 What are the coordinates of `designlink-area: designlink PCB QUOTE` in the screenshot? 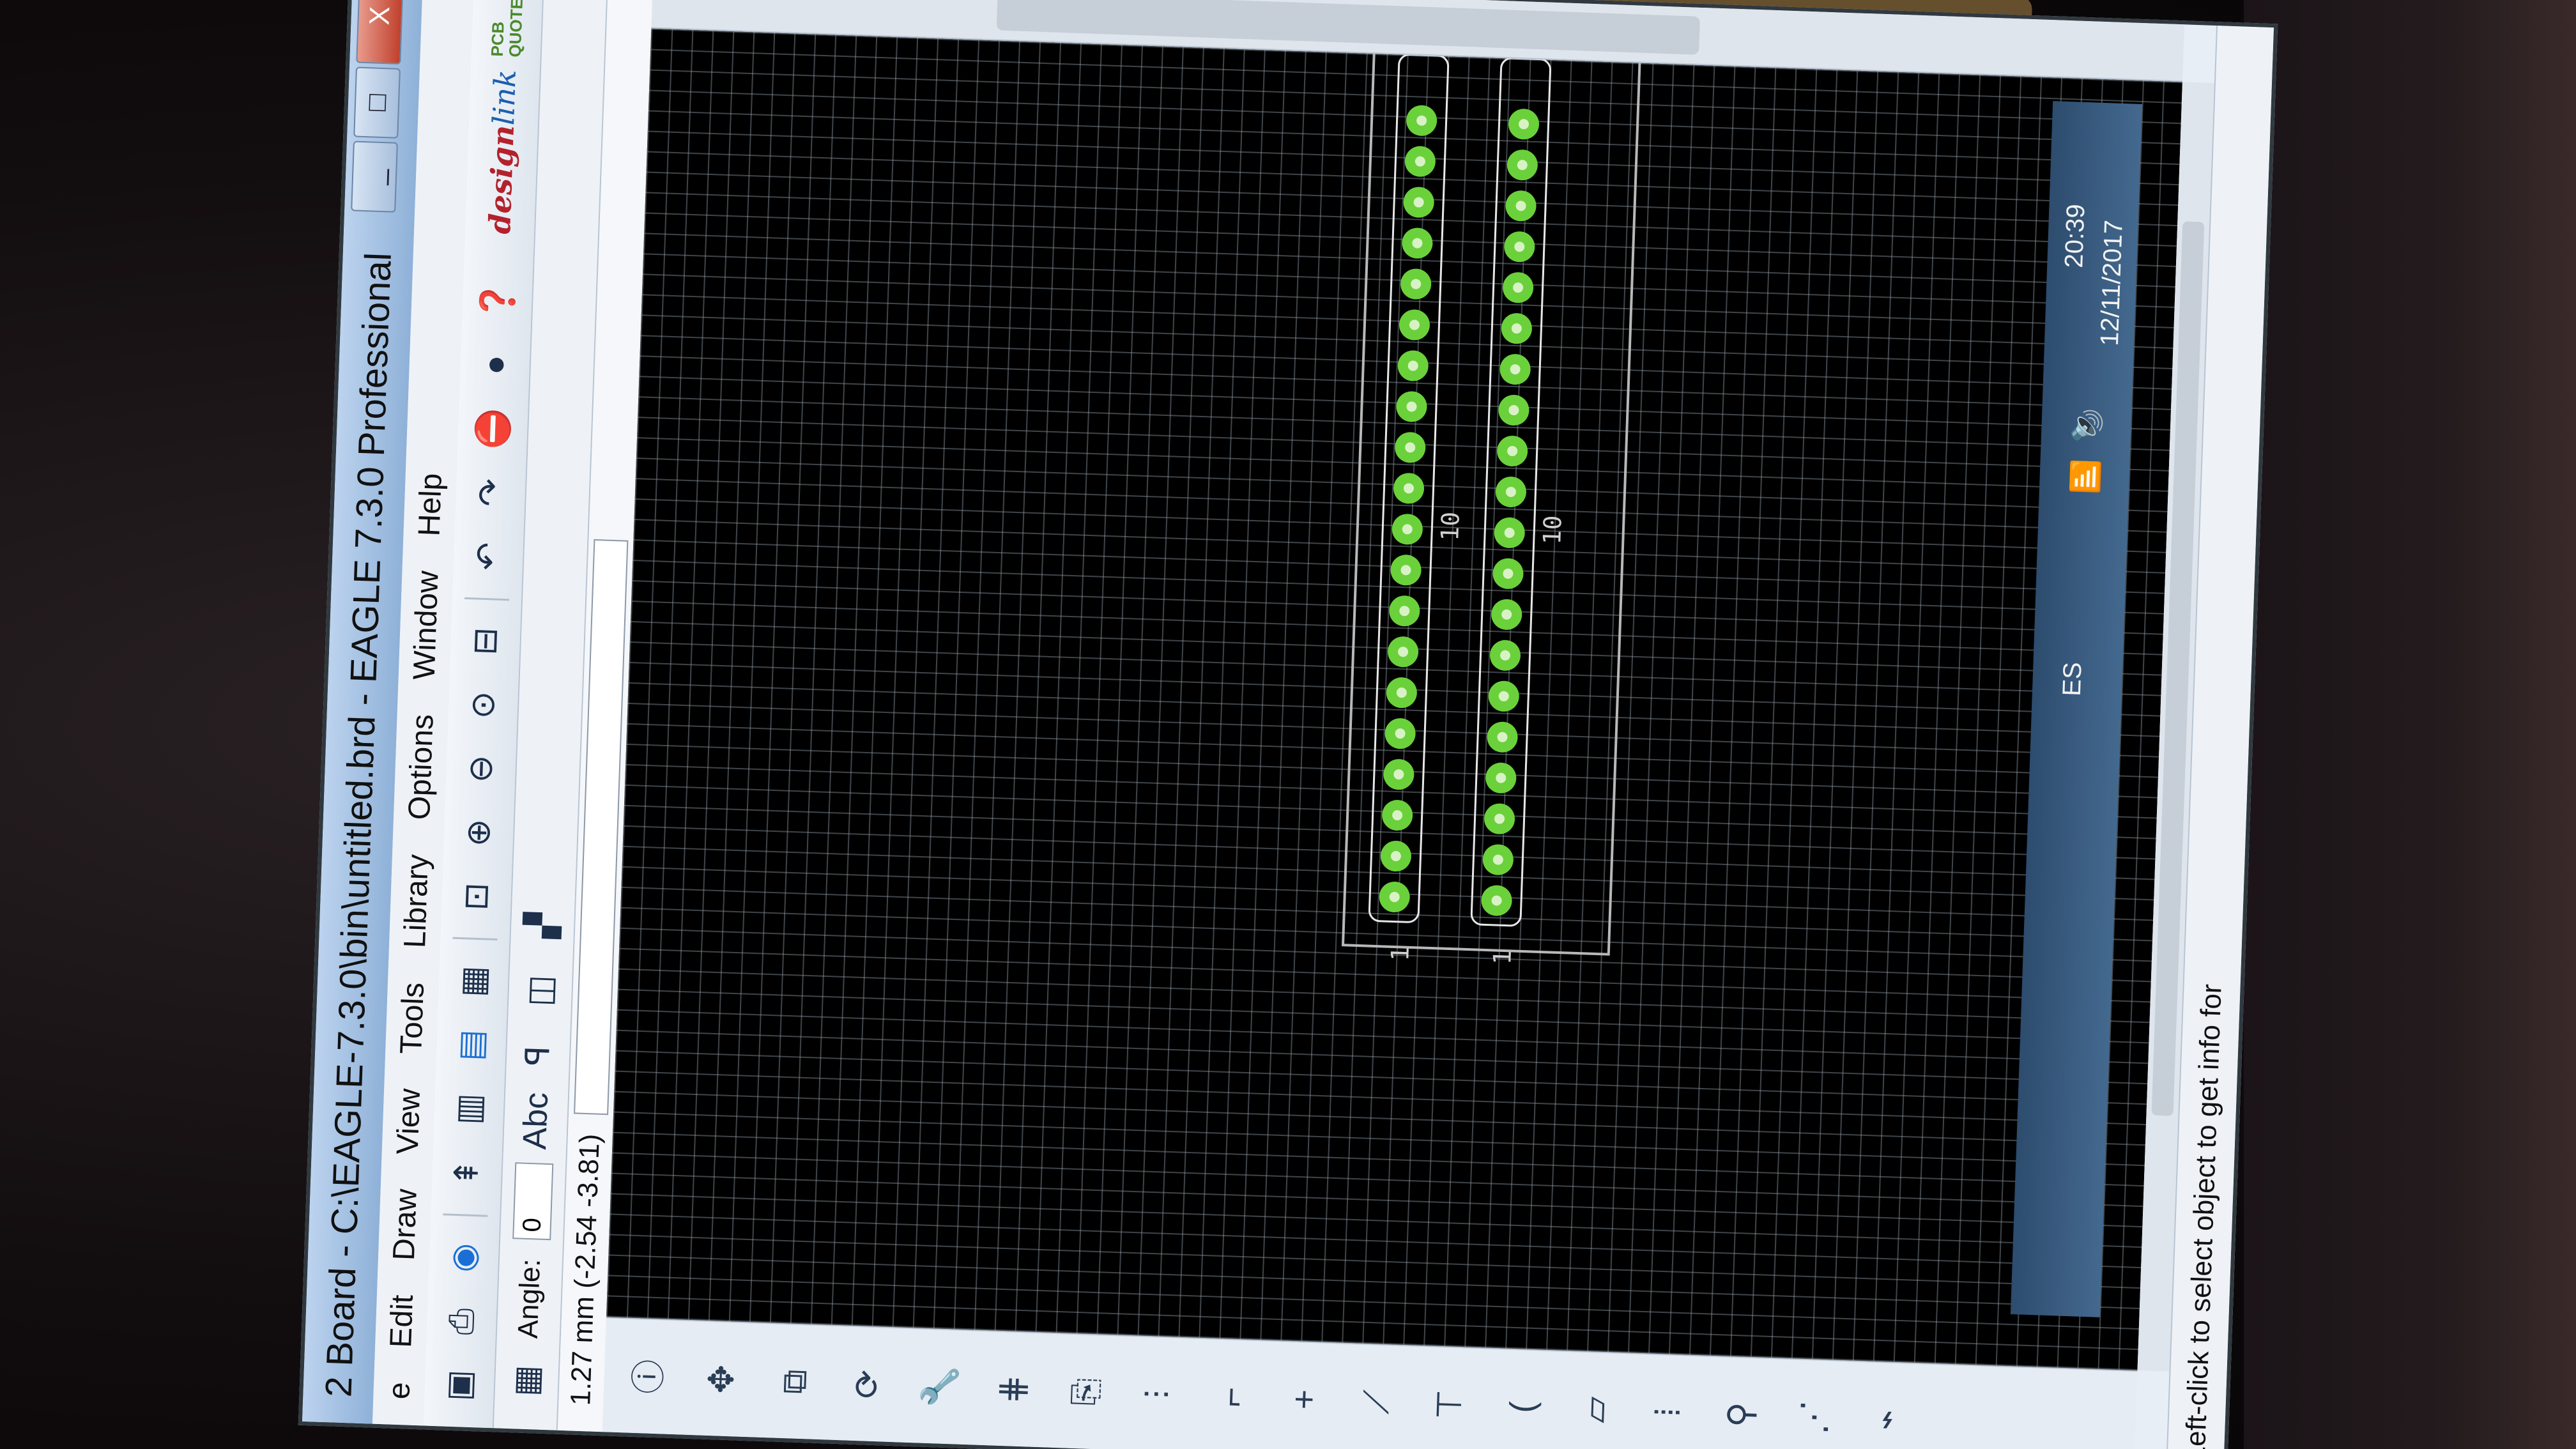 It's located at (504, 117).